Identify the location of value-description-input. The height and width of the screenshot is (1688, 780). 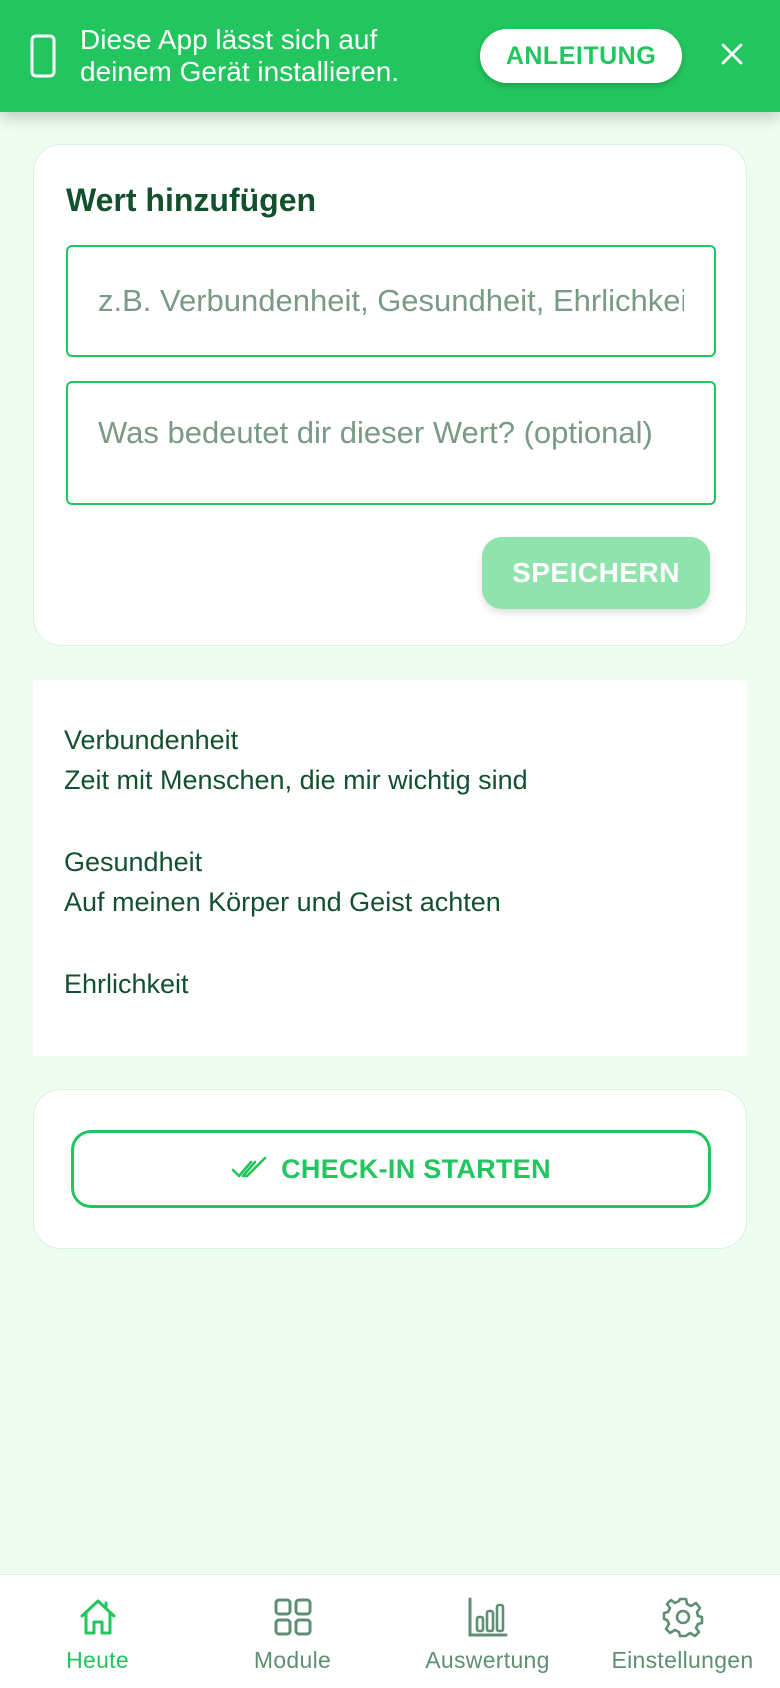
(391, 443).